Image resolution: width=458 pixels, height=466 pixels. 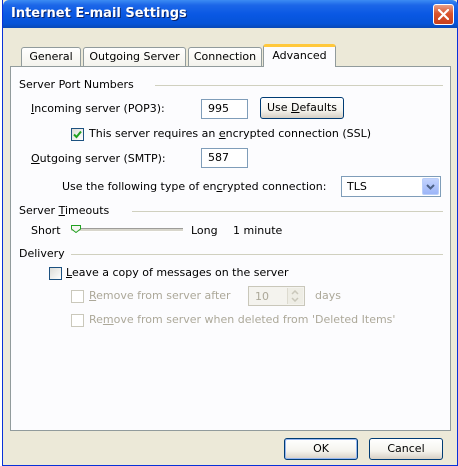 I want to click on tab-connection: Connection, so click(x=225, y=57).